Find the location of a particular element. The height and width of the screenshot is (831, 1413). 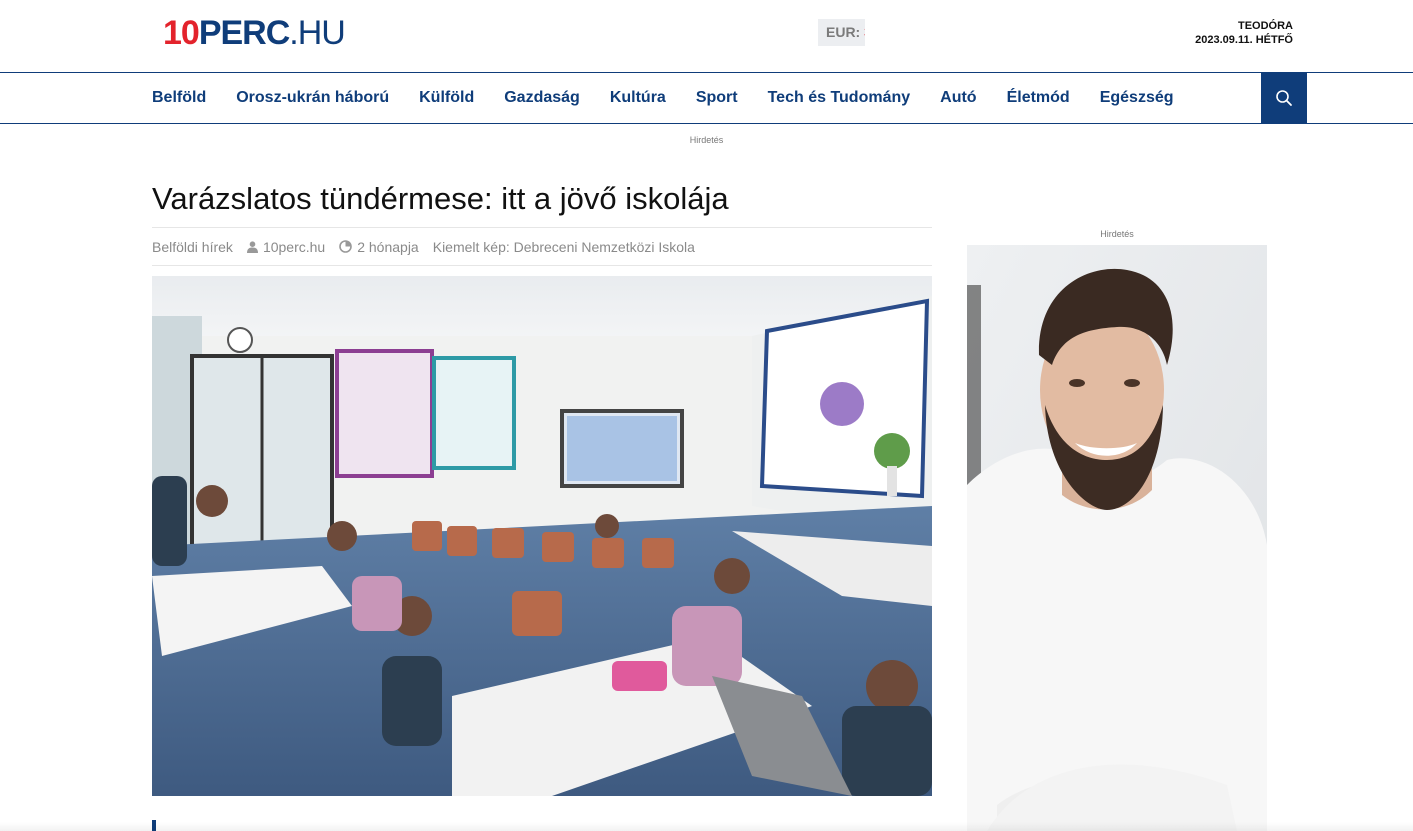

article-time: 2 hónapja is located at coordinates (379, 247).